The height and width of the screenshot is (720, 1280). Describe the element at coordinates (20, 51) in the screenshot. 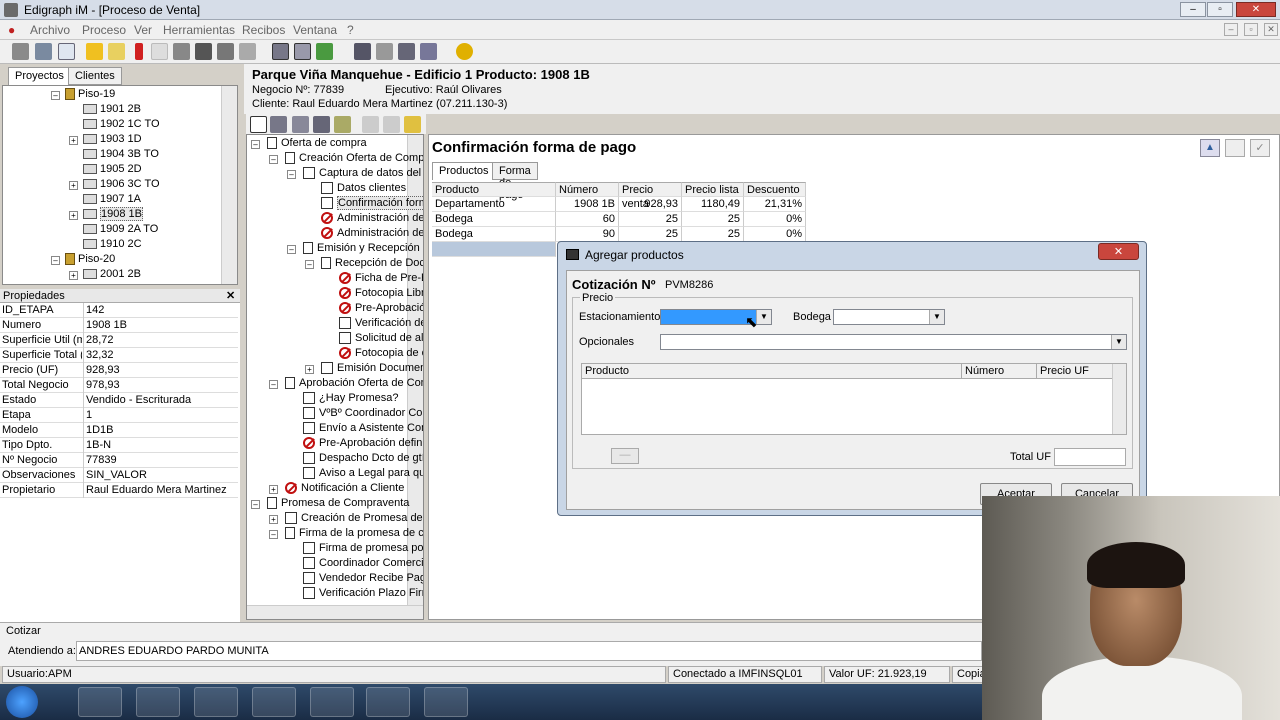

I see `users-tool-icon` at that location.